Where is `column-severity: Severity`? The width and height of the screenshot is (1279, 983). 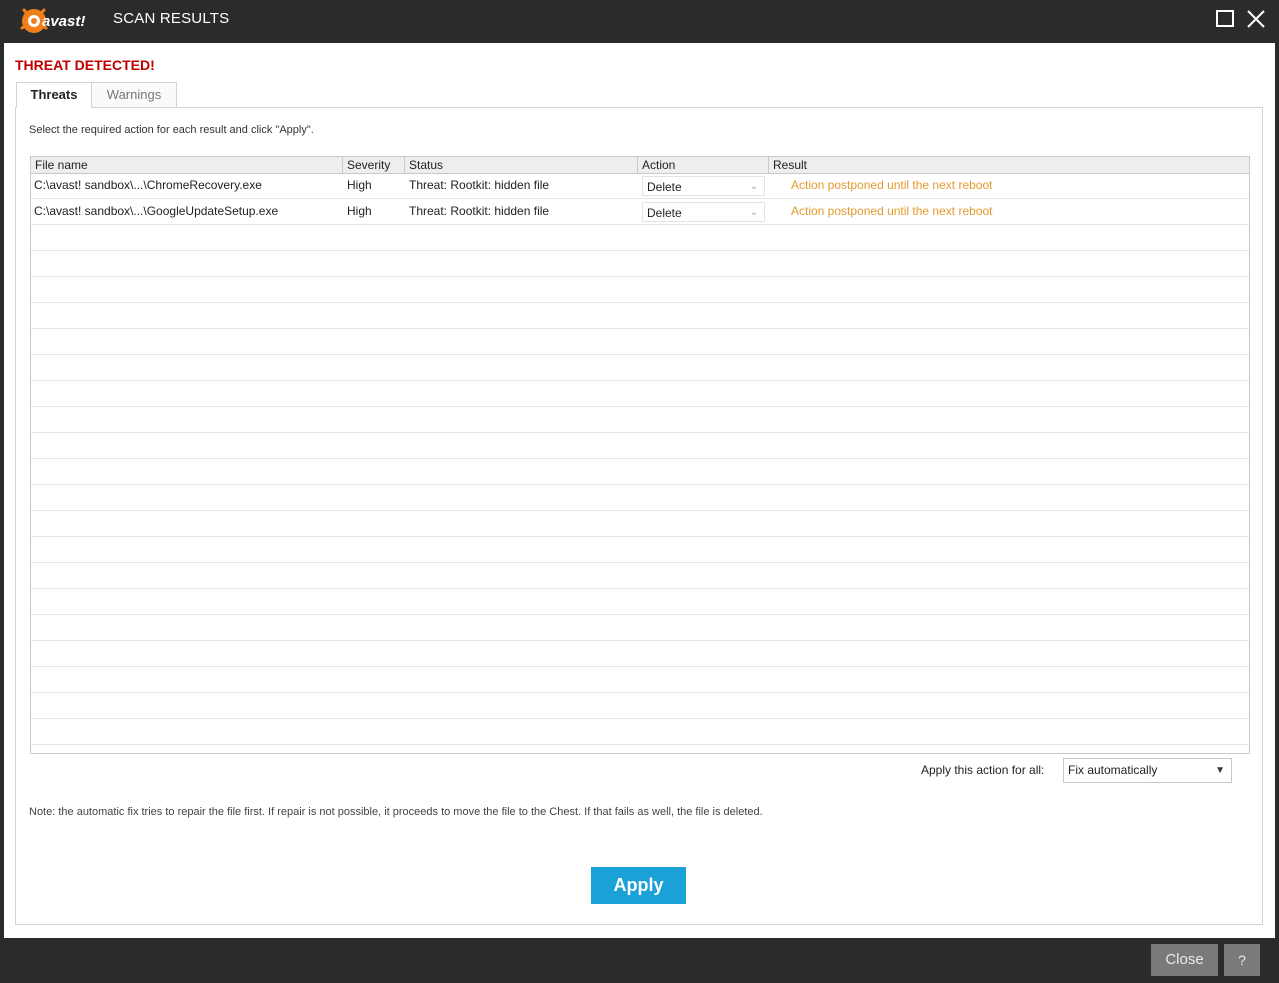 column-severity: Severity is located at coordinates (374, 165).